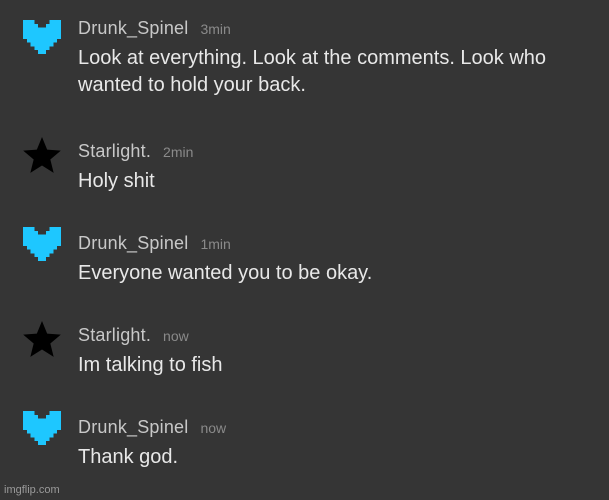  I want to click on timestamp: 3min, so click(215, 29).